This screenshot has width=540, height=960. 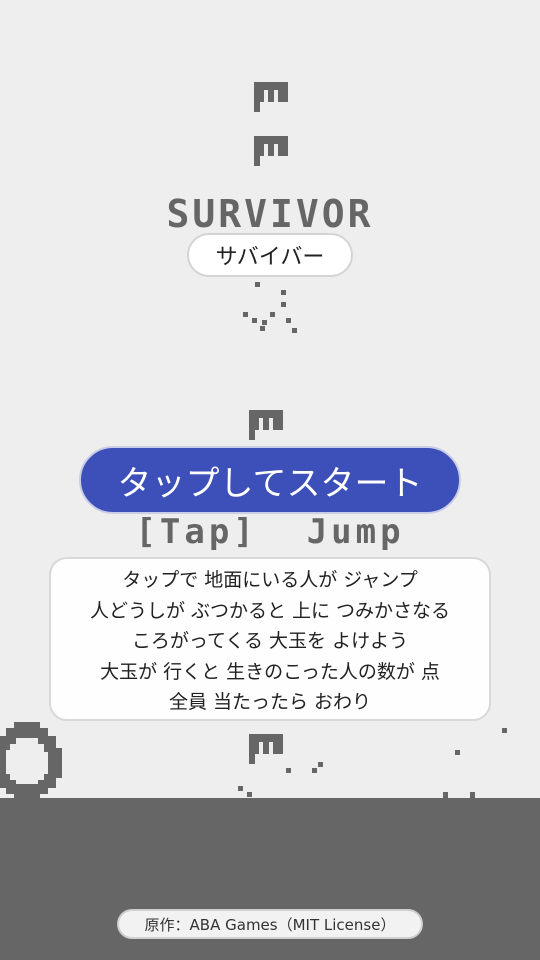 I want to click on game-title-japanese: サバイバー, so click(x=270, y=255).